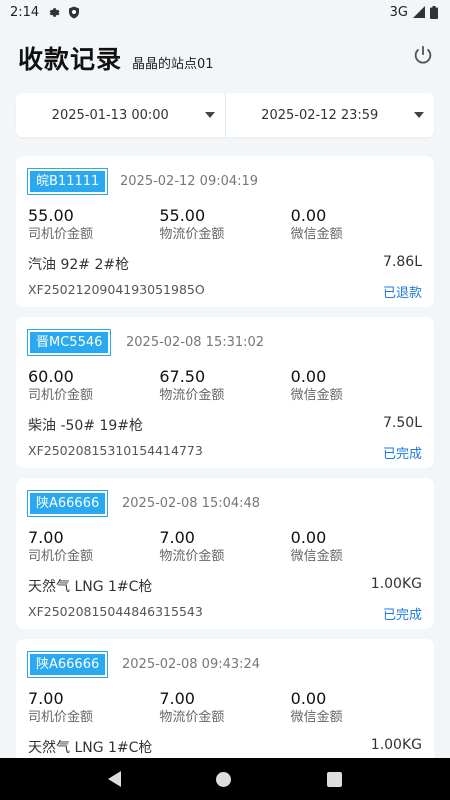 The image size is (450, 800). What do you see at coordinates (195, 342) in the screenshot?
I see `record-time: 2025-02-08 15:31:02` at bounding box center [195, 342].